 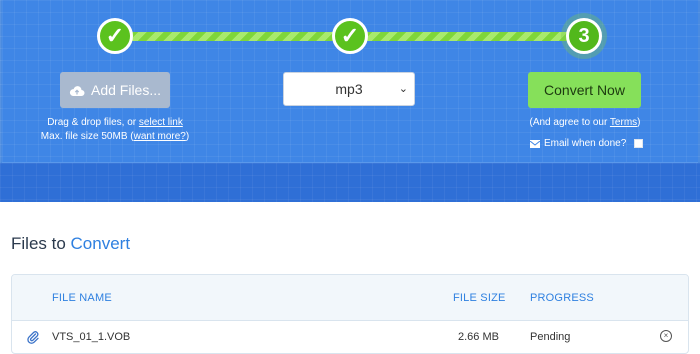 What do you see at coordinates (666, 336) in the screenshot?
I see `remove-icon: ×` at bounding box center [666, 336].